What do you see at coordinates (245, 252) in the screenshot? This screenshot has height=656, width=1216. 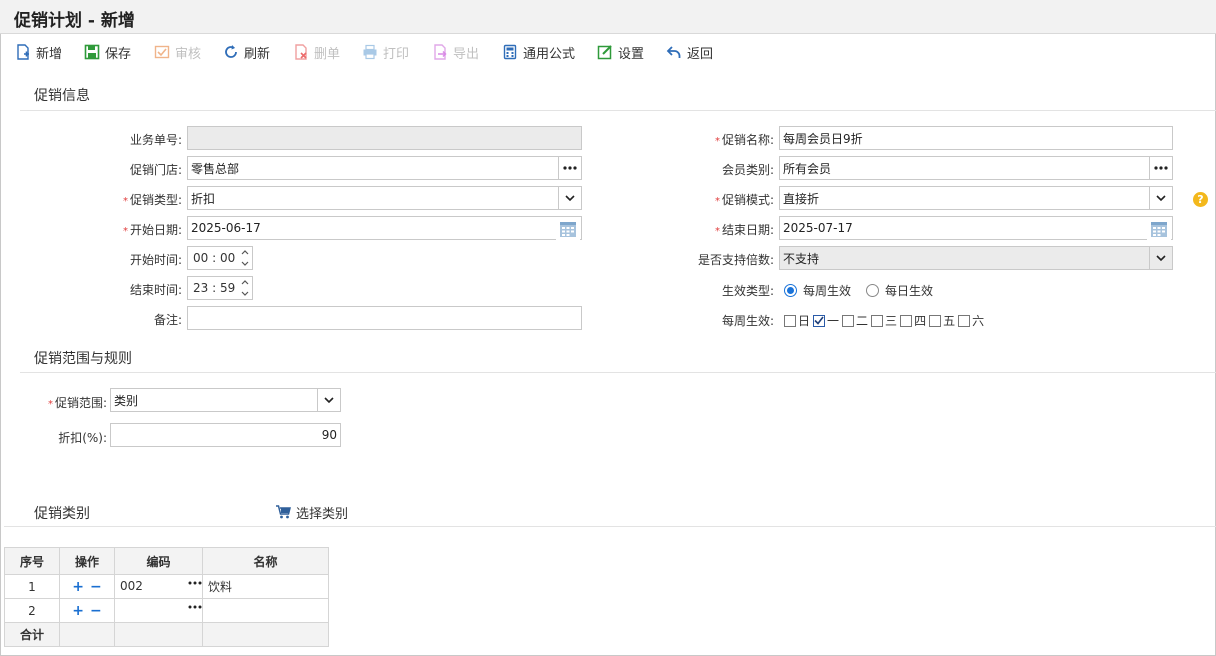 I see `spin-up-icon` at bounding box center [245, 252].